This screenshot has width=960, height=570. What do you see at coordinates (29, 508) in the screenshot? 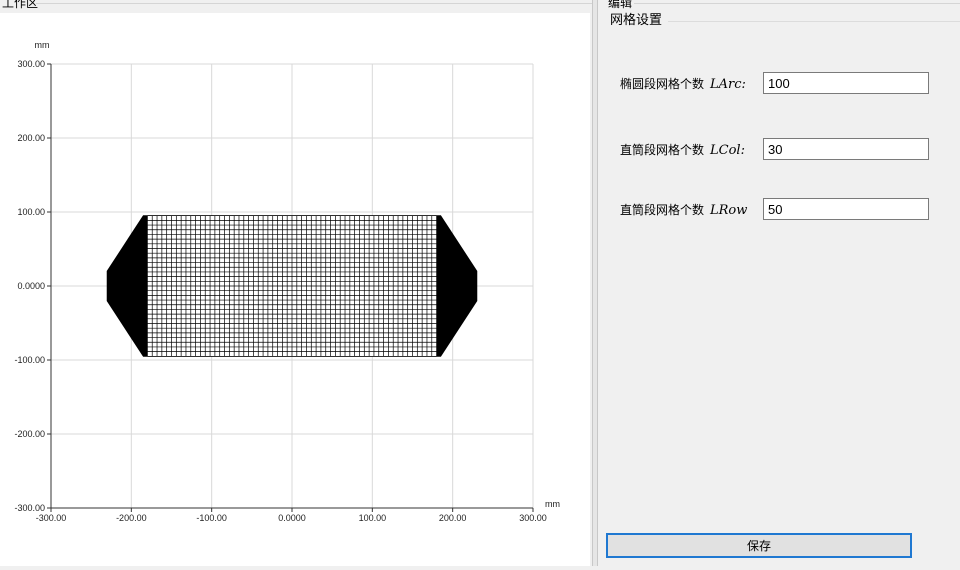
I see `y-tick-label: -300.00` at bounding box center [29, 508].